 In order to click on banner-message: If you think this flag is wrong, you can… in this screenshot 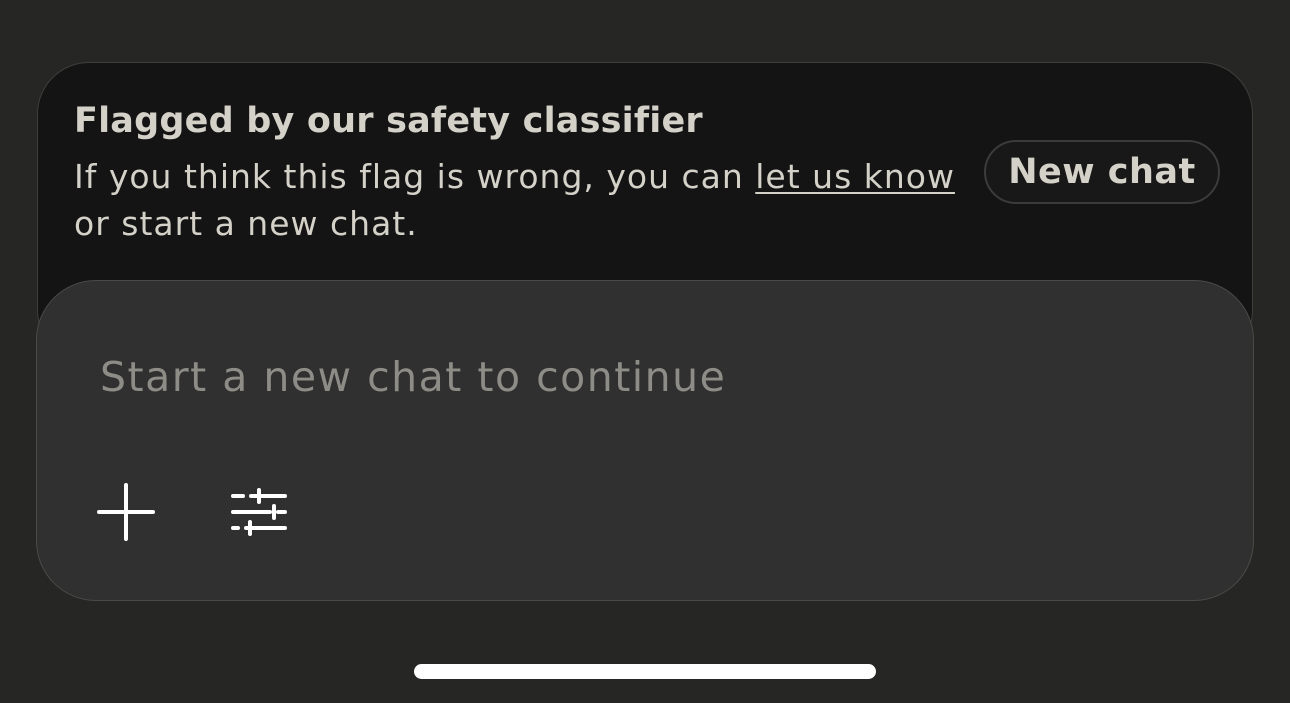, I will do `click(524, 200)`.